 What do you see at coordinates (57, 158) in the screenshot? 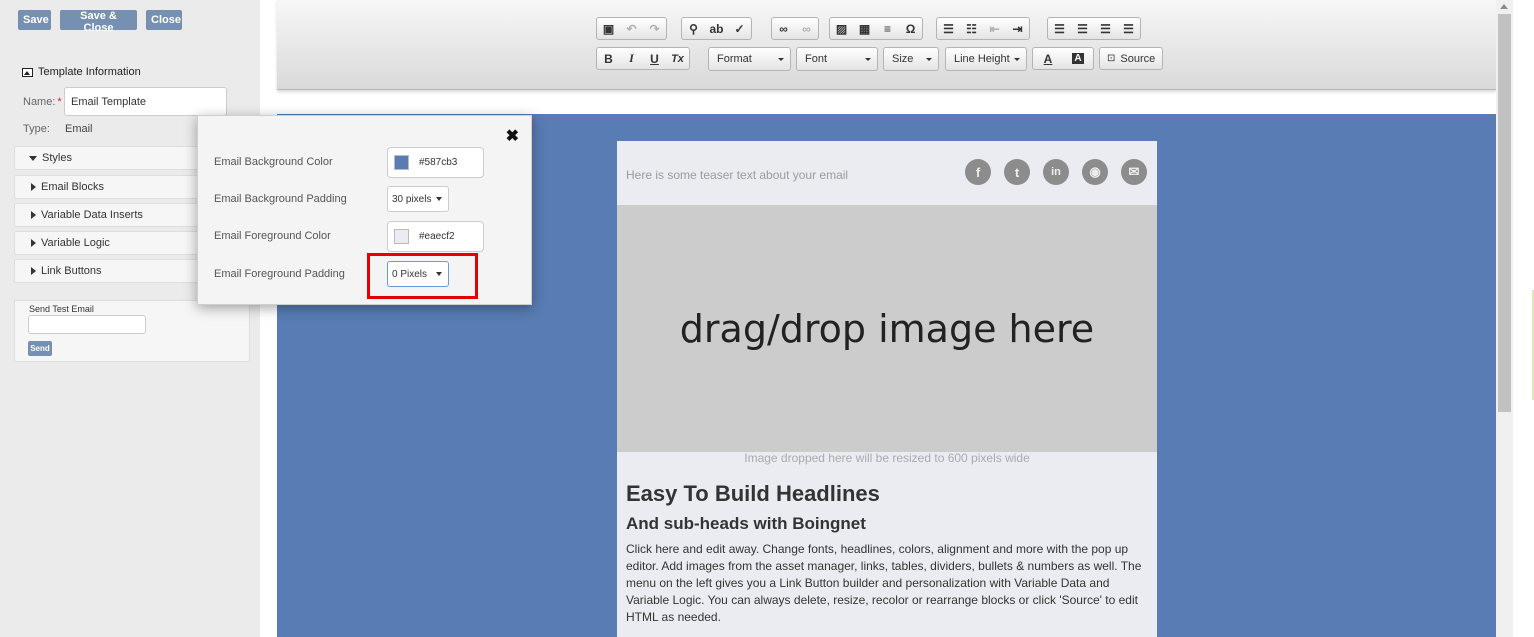
I see `accordion-label: Styles` at bounding box center [57, 158].